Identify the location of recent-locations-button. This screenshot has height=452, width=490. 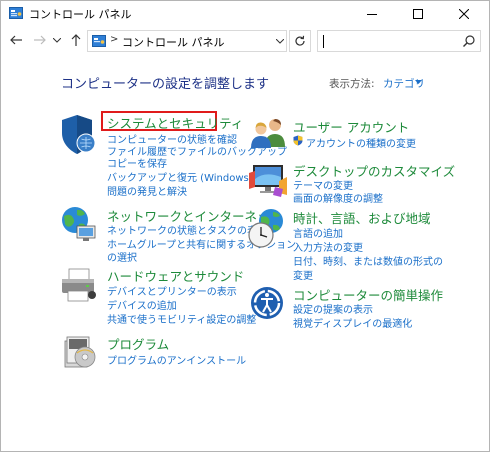
(57, 40).